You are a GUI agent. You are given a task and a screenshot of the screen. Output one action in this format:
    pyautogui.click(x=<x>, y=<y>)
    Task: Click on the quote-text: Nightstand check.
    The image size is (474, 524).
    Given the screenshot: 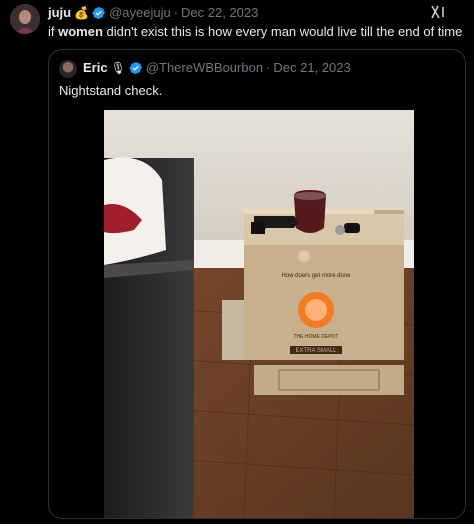 What is the action you would take?
    pyautogui.click(x=111, y=90)
    